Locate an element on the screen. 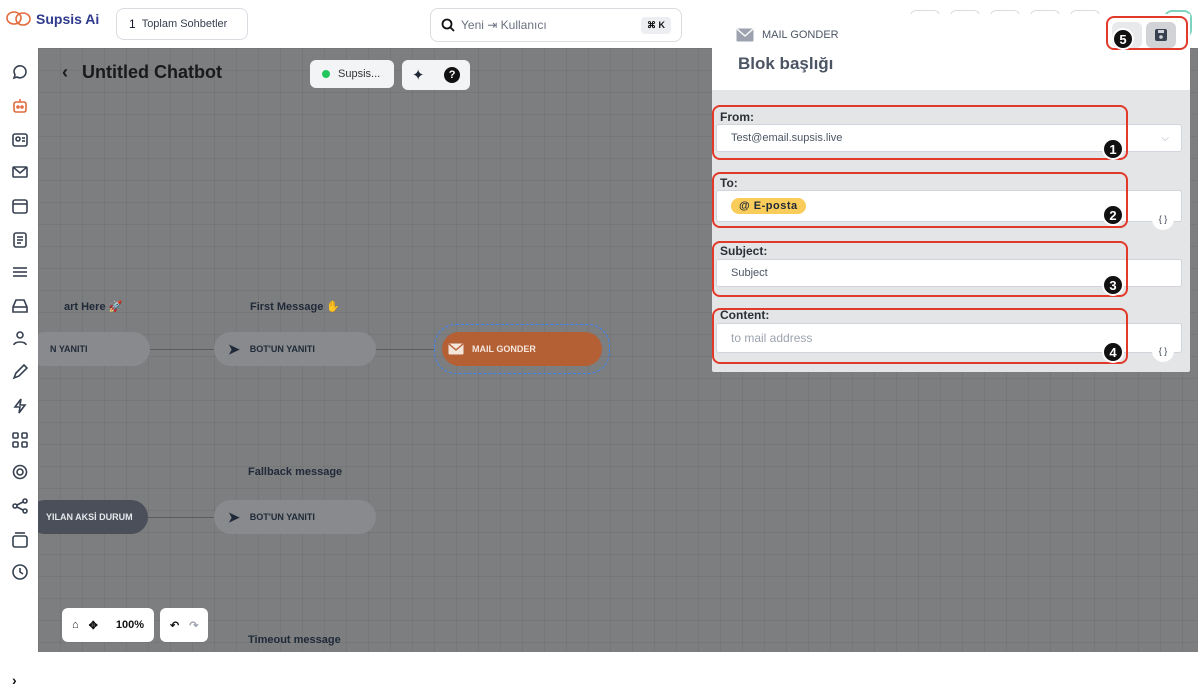 The image size is (1198, 688). sidebar-expand-chevron-icon: › is located at coordinates (14, 680).